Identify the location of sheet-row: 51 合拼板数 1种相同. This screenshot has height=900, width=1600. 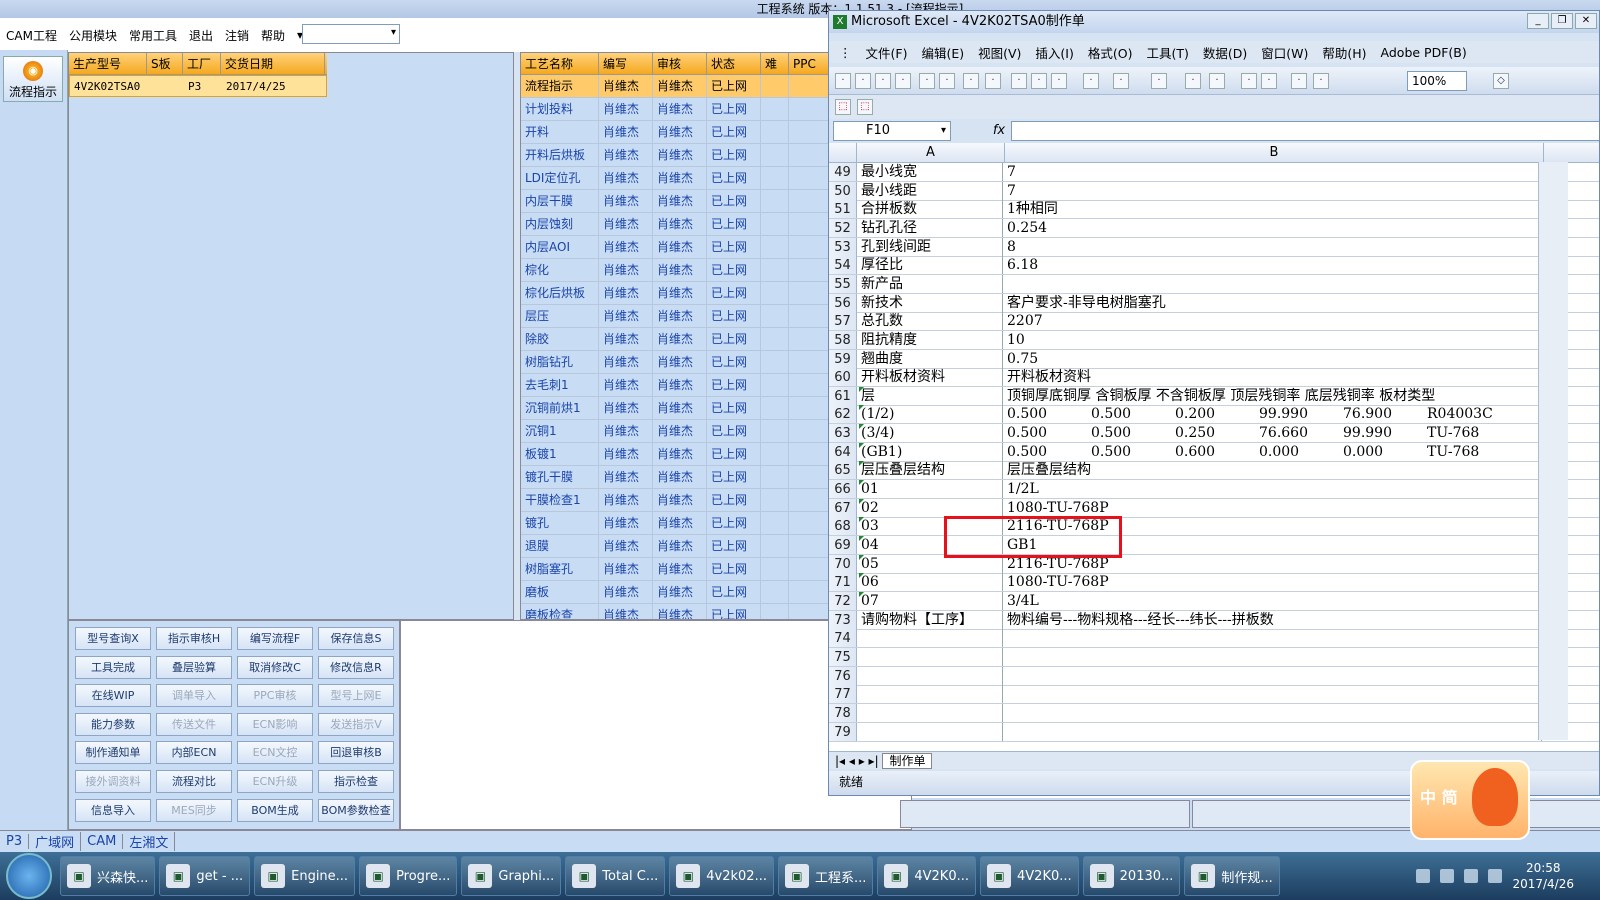
(1214, 210).